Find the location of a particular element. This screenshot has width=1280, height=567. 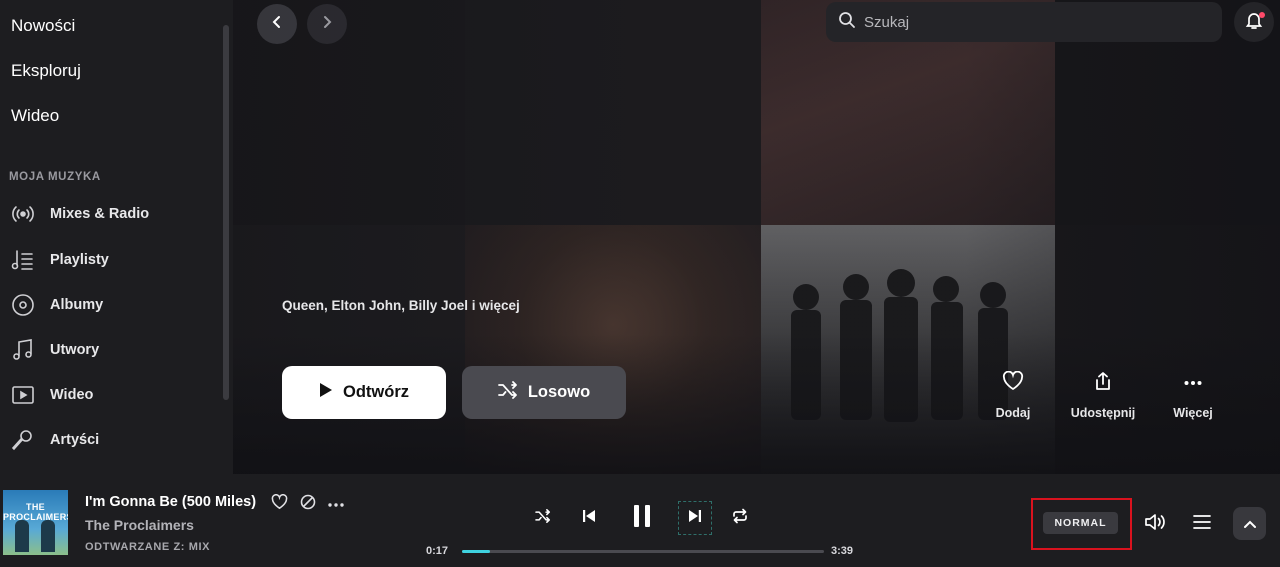

chevron-up-icon is located at coordinates (1249, 524).